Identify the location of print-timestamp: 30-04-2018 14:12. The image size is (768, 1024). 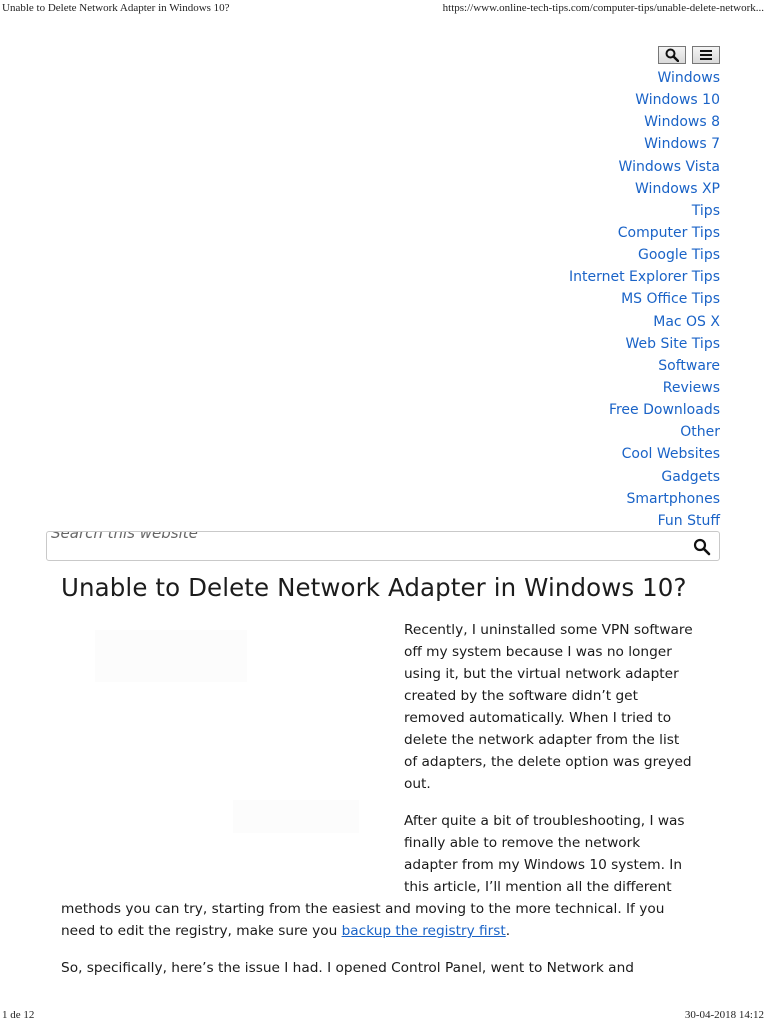
(724, 1015).